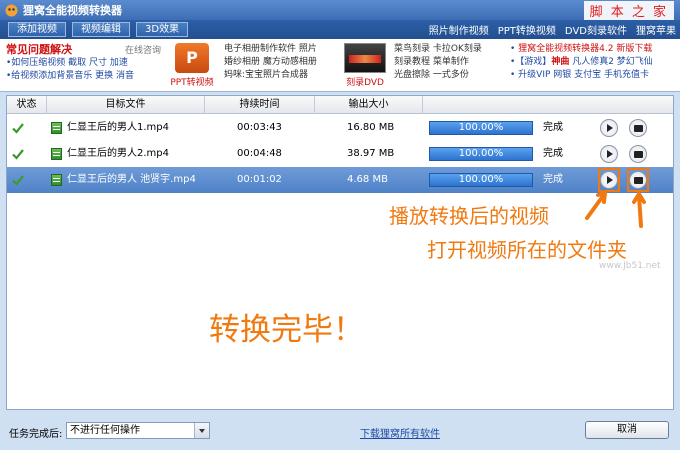  What do you see at coordinates (459, 29) in the screenshot?
I see `photo-video-link: 照片制作视频` at bounding box center [459, 29].